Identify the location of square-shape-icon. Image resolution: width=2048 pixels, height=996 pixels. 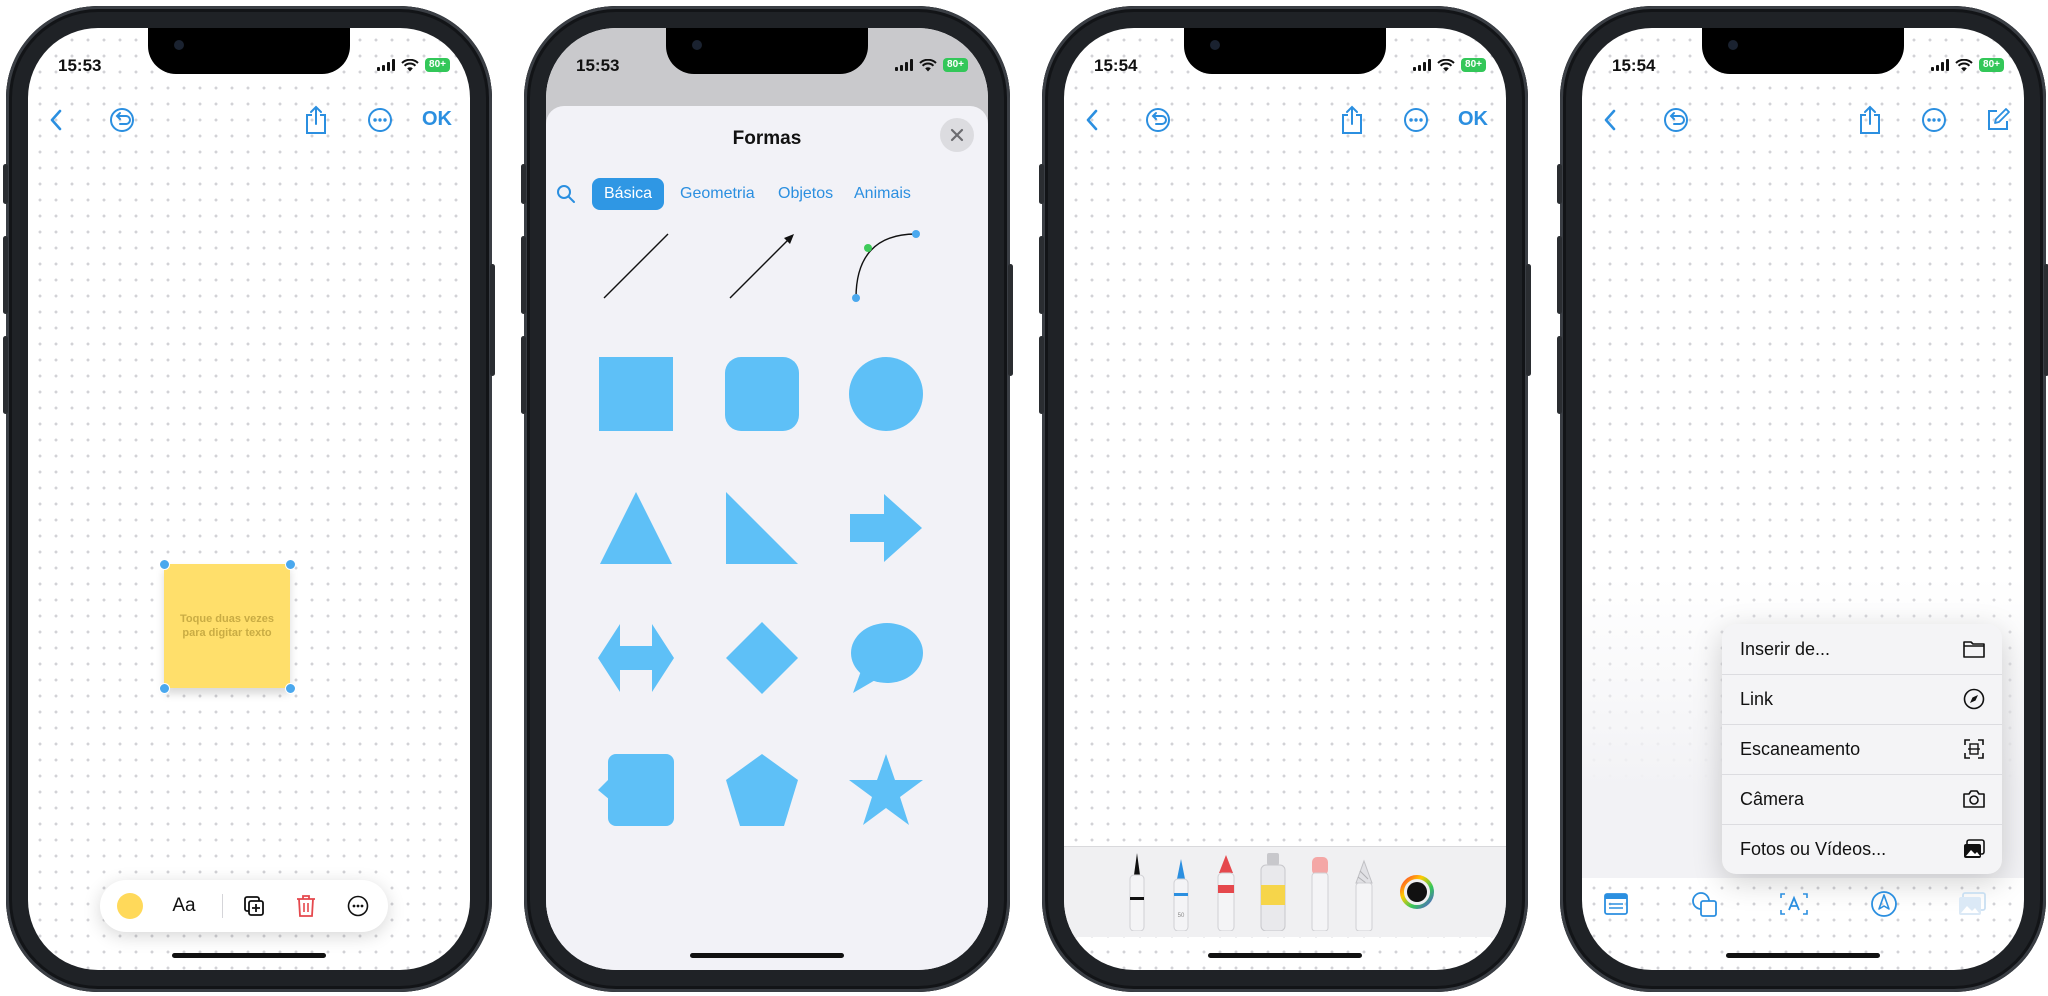
(636, 394).